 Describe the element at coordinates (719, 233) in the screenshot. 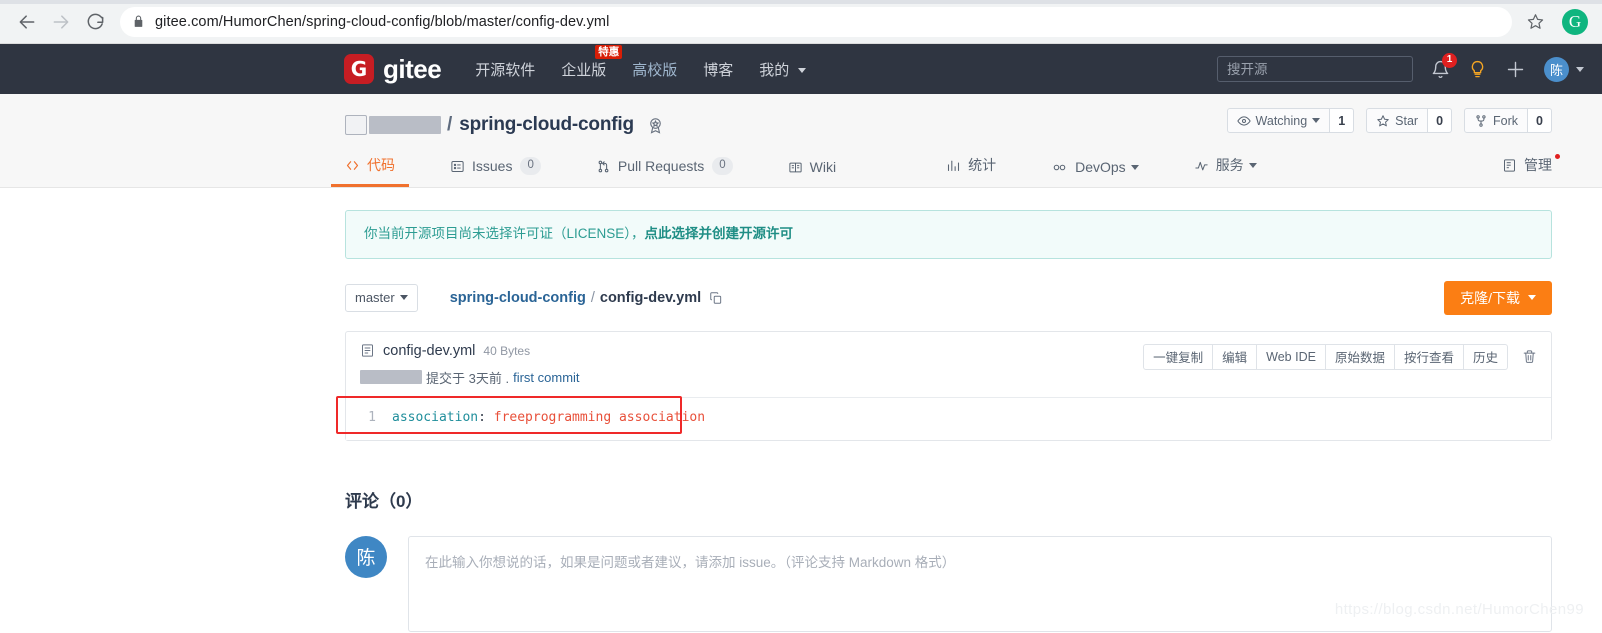

I see `license-banner-link: 点此选择并创建开源许可` at that location.